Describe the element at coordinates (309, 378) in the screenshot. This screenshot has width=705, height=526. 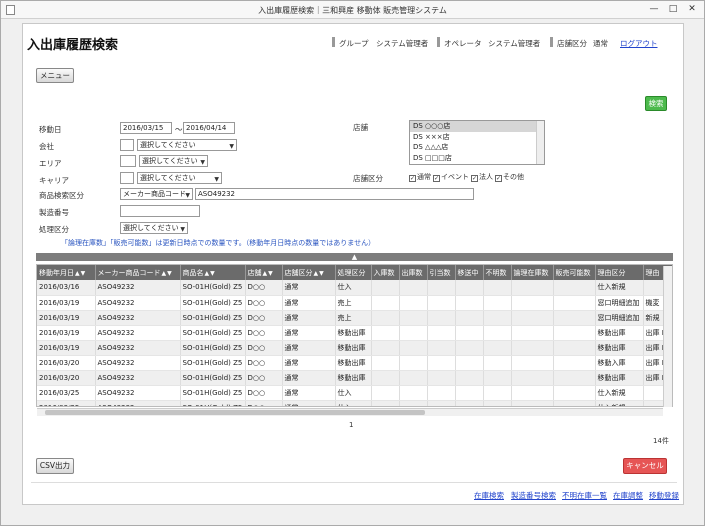
I see `table-cell-stype: 通常` at that location.